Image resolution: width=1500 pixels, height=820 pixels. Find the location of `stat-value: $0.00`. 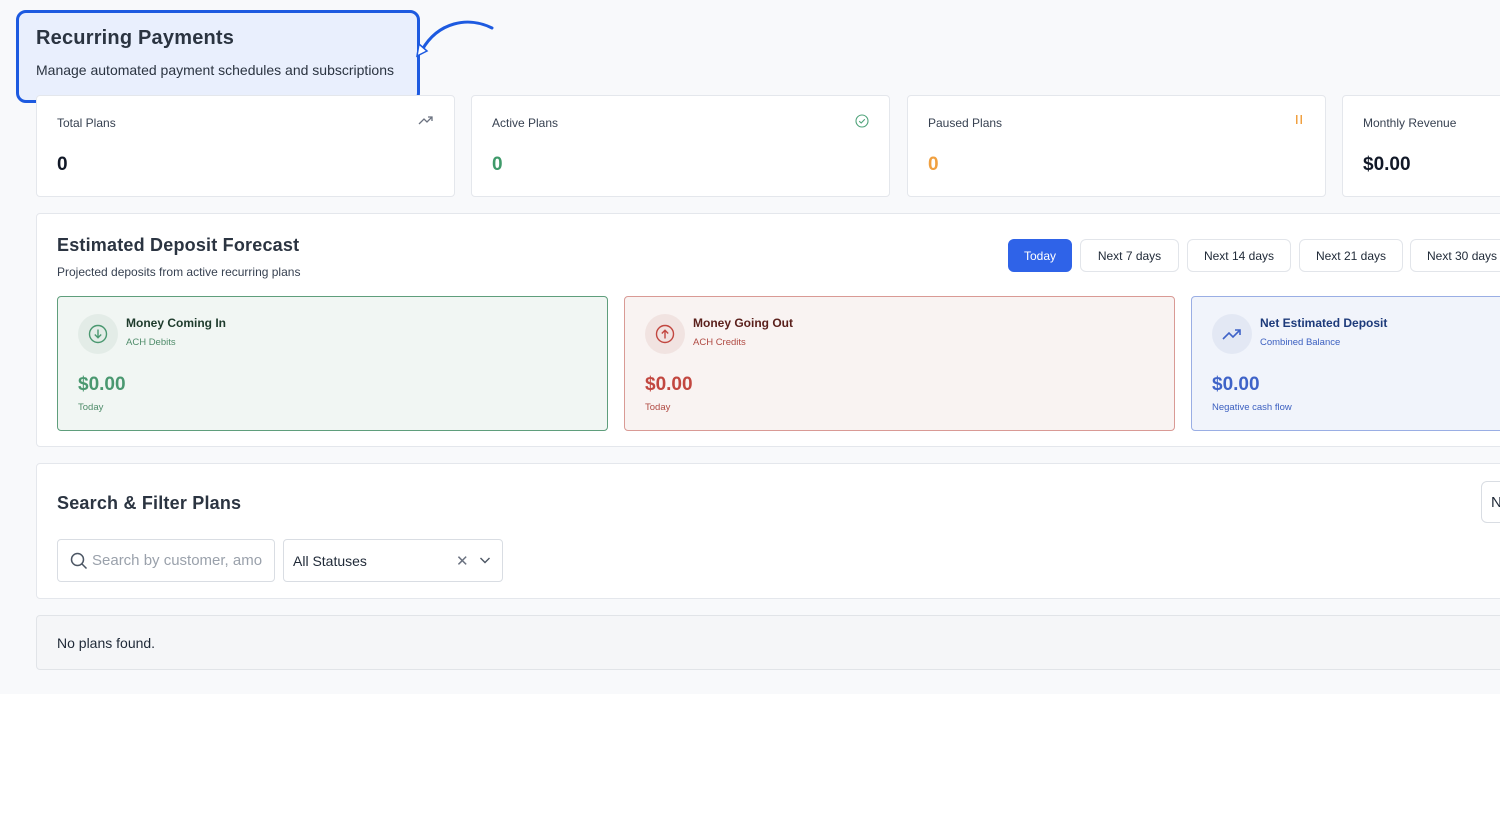

stat-value: $0.00 is located at coordinates (1387, 164).